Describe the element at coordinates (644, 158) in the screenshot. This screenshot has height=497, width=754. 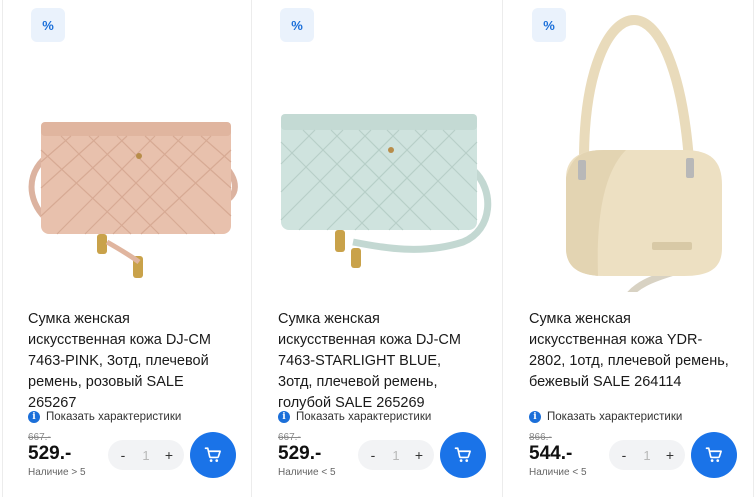
I see `bag-beige-image` at that location.